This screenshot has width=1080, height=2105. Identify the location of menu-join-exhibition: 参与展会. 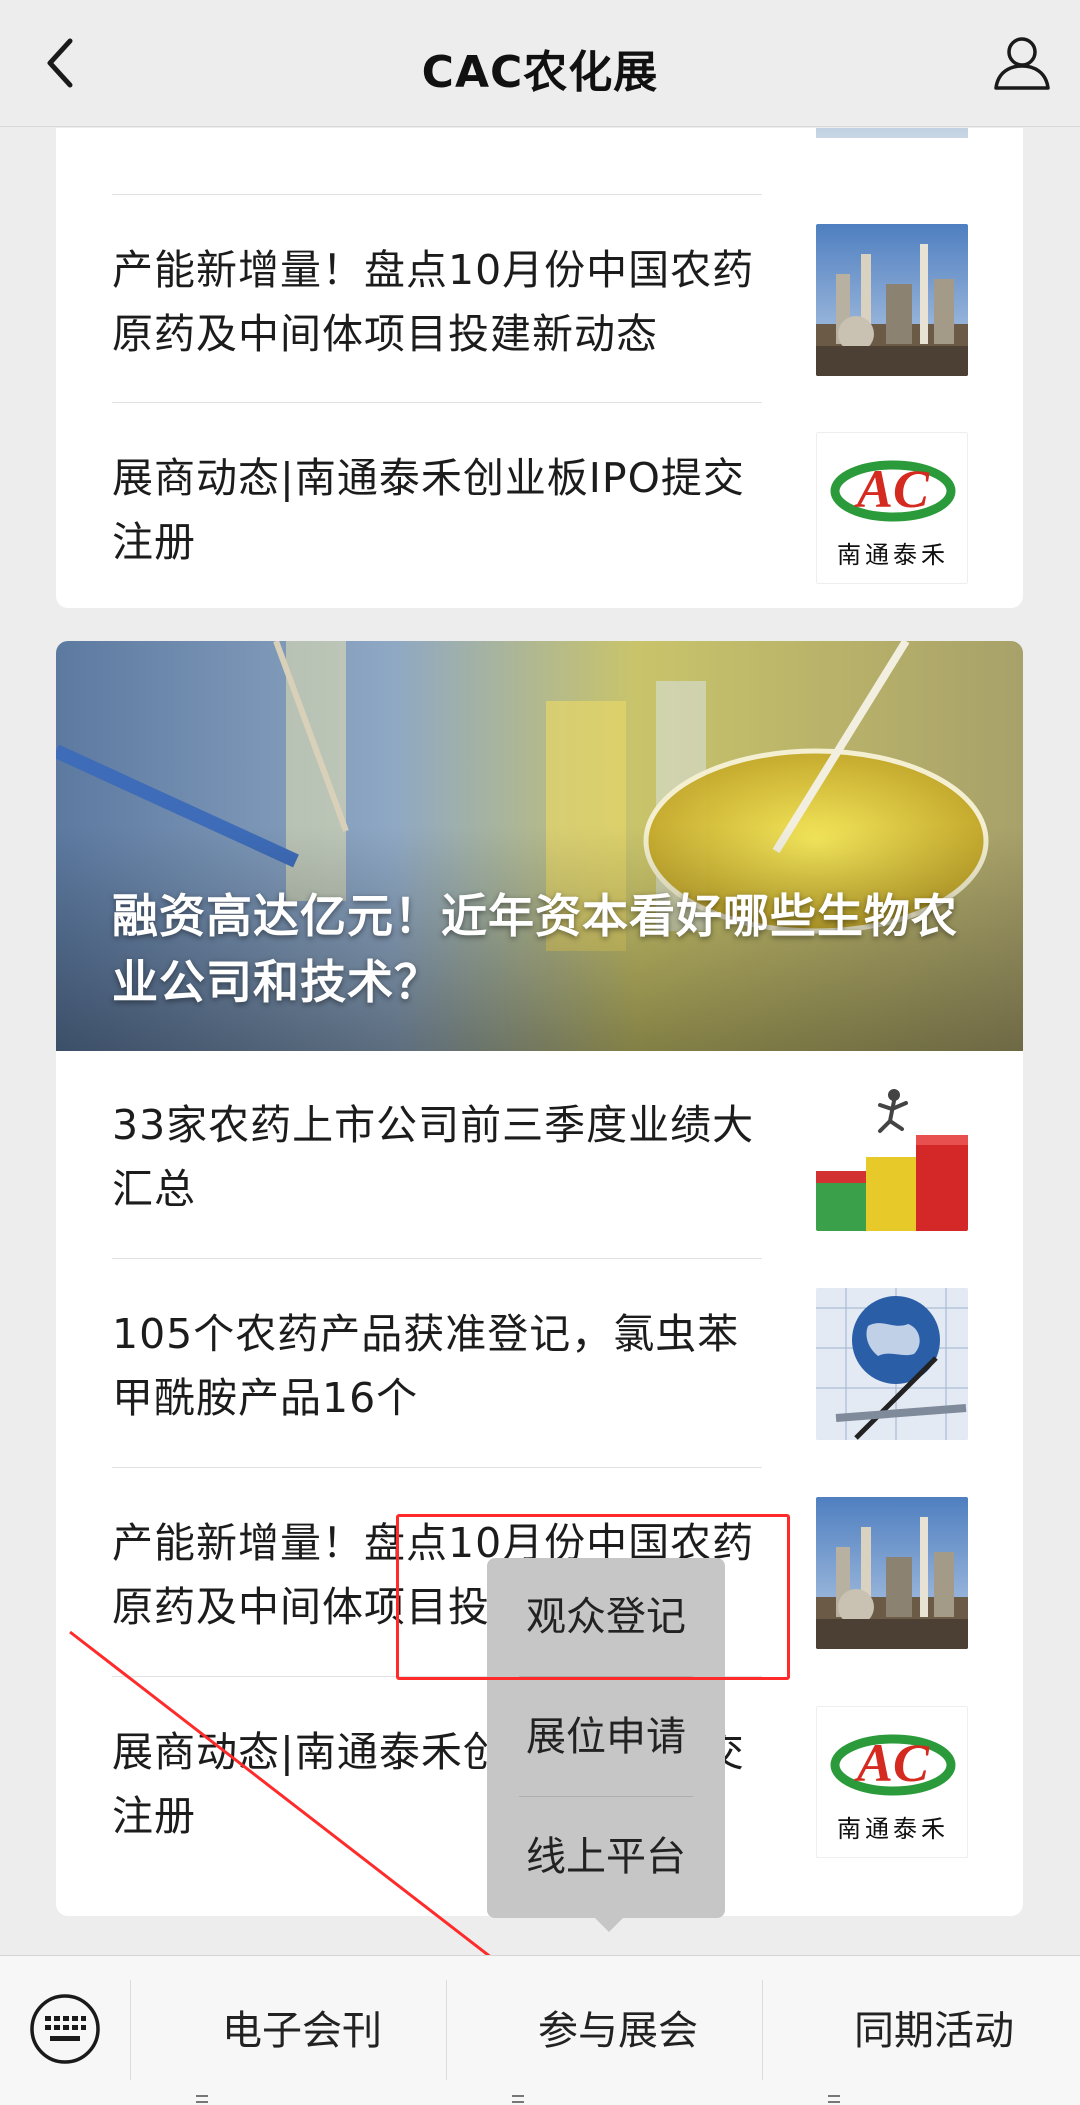
(605, 2030).